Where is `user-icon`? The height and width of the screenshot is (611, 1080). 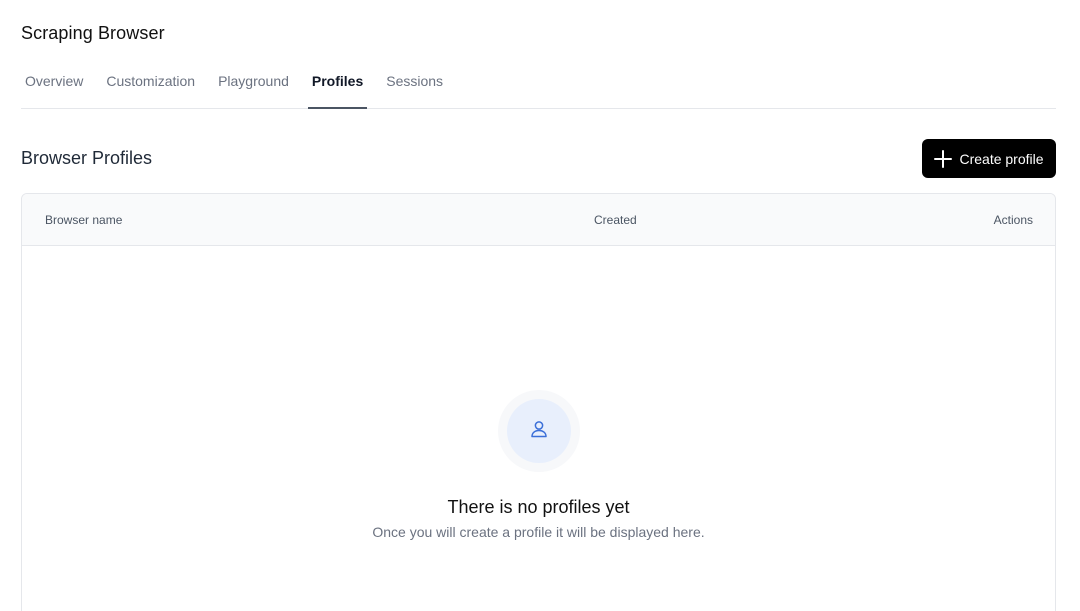
user-icon is located at coordinates (539, 431).